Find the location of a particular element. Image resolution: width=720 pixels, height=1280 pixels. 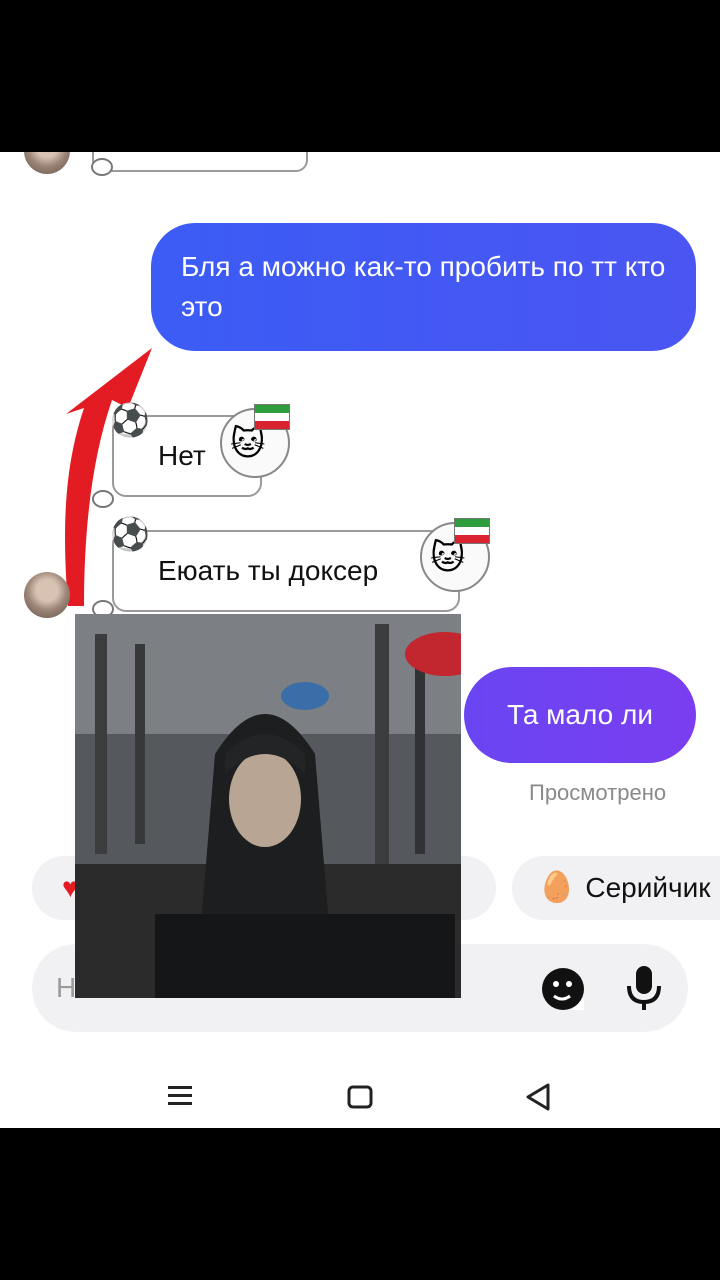

suggestion-chip: 🥚 Серийчик is located at coordinates (616, 888).